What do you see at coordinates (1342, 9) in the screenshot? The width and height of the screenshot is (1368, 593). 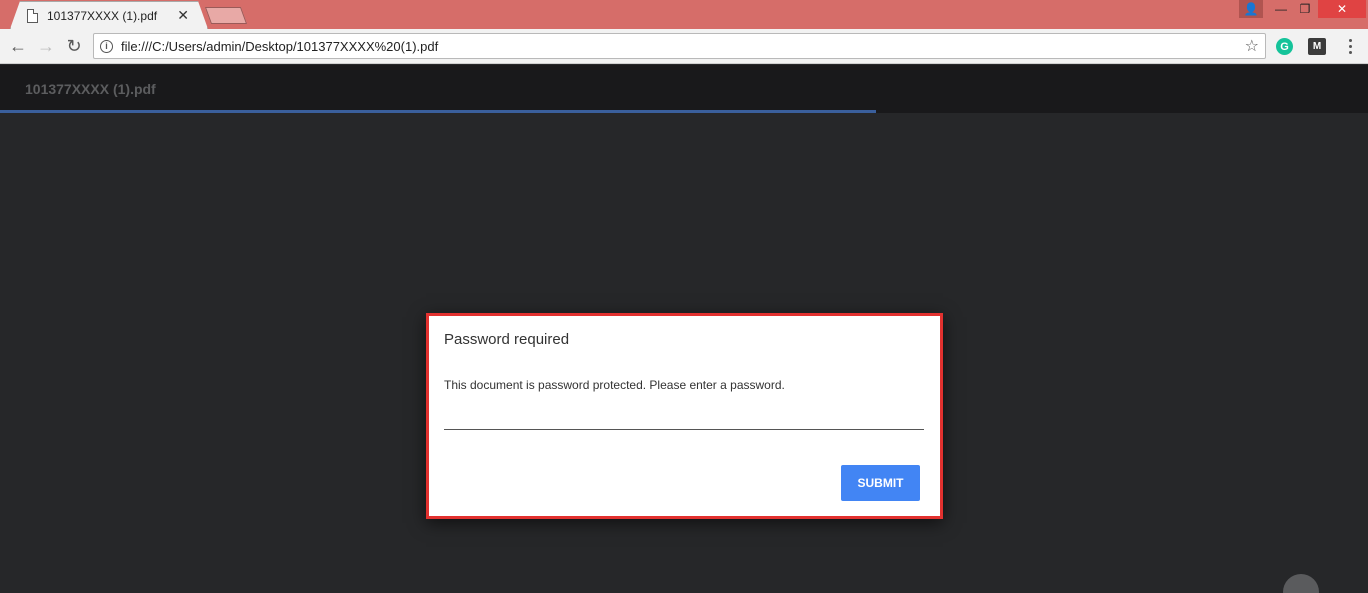 I see `close-window-button: ✕` at bounding box center [1342, 9].